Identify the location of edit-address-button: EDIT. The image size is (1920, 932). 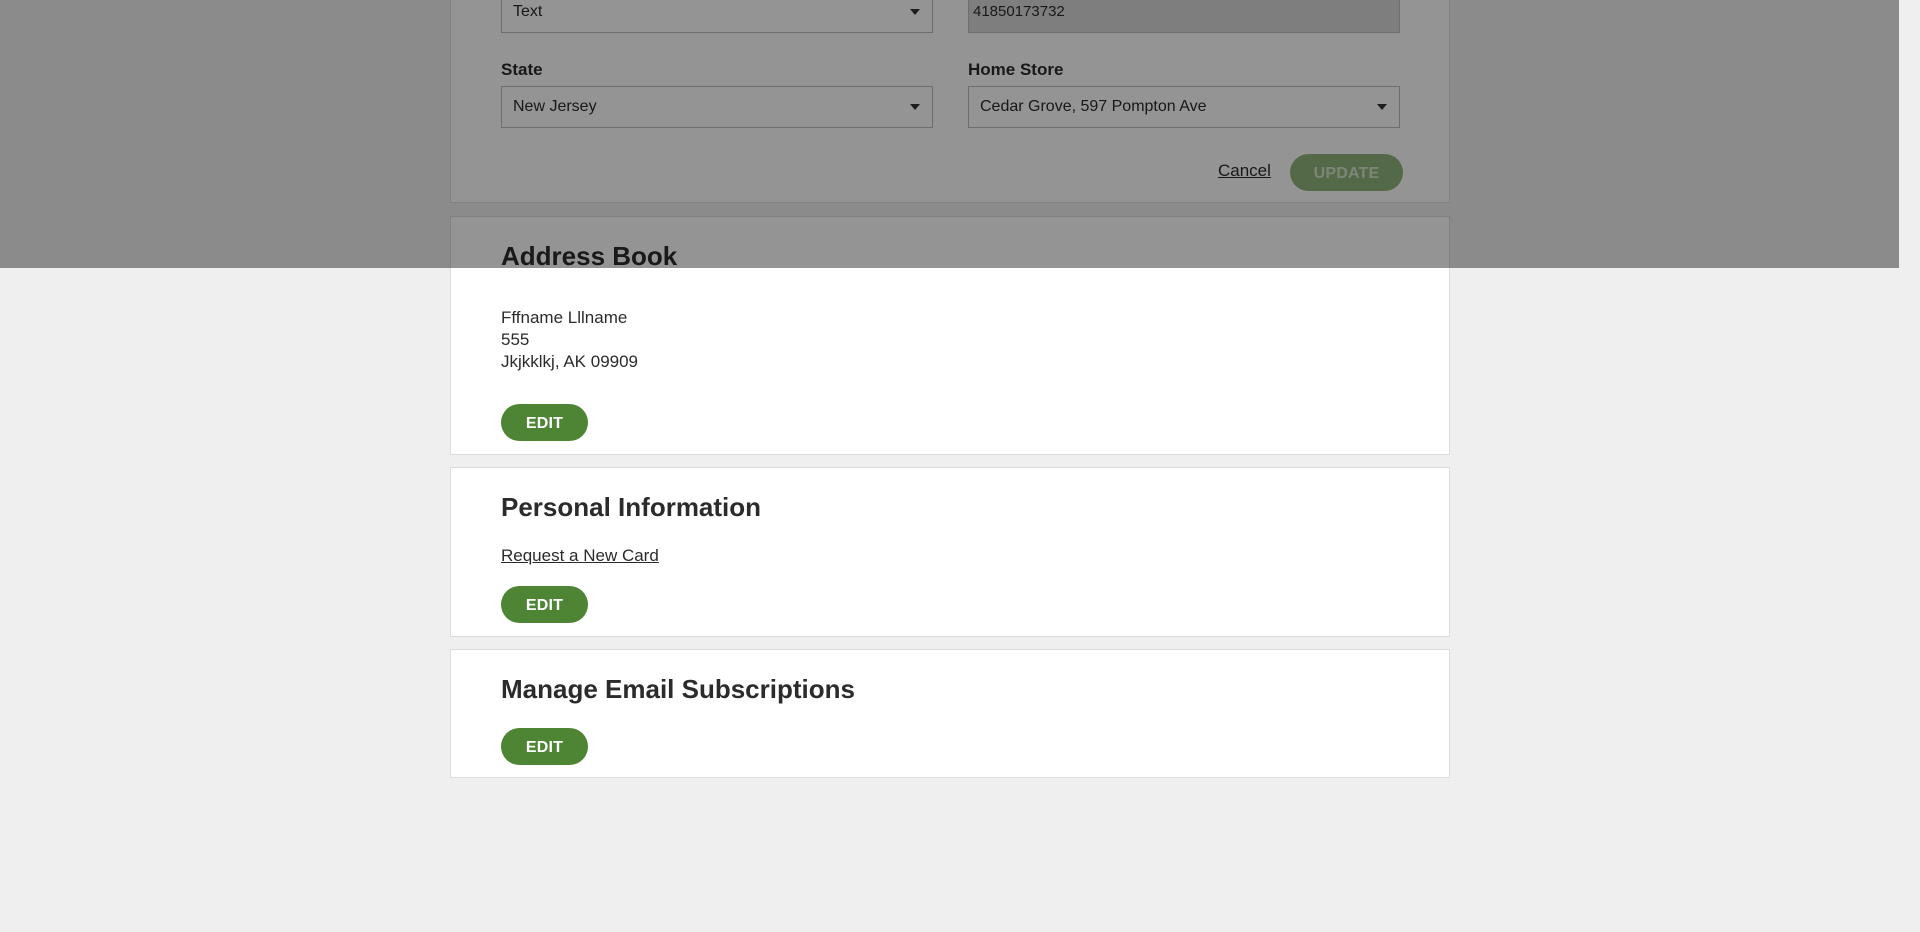
(544, 422).